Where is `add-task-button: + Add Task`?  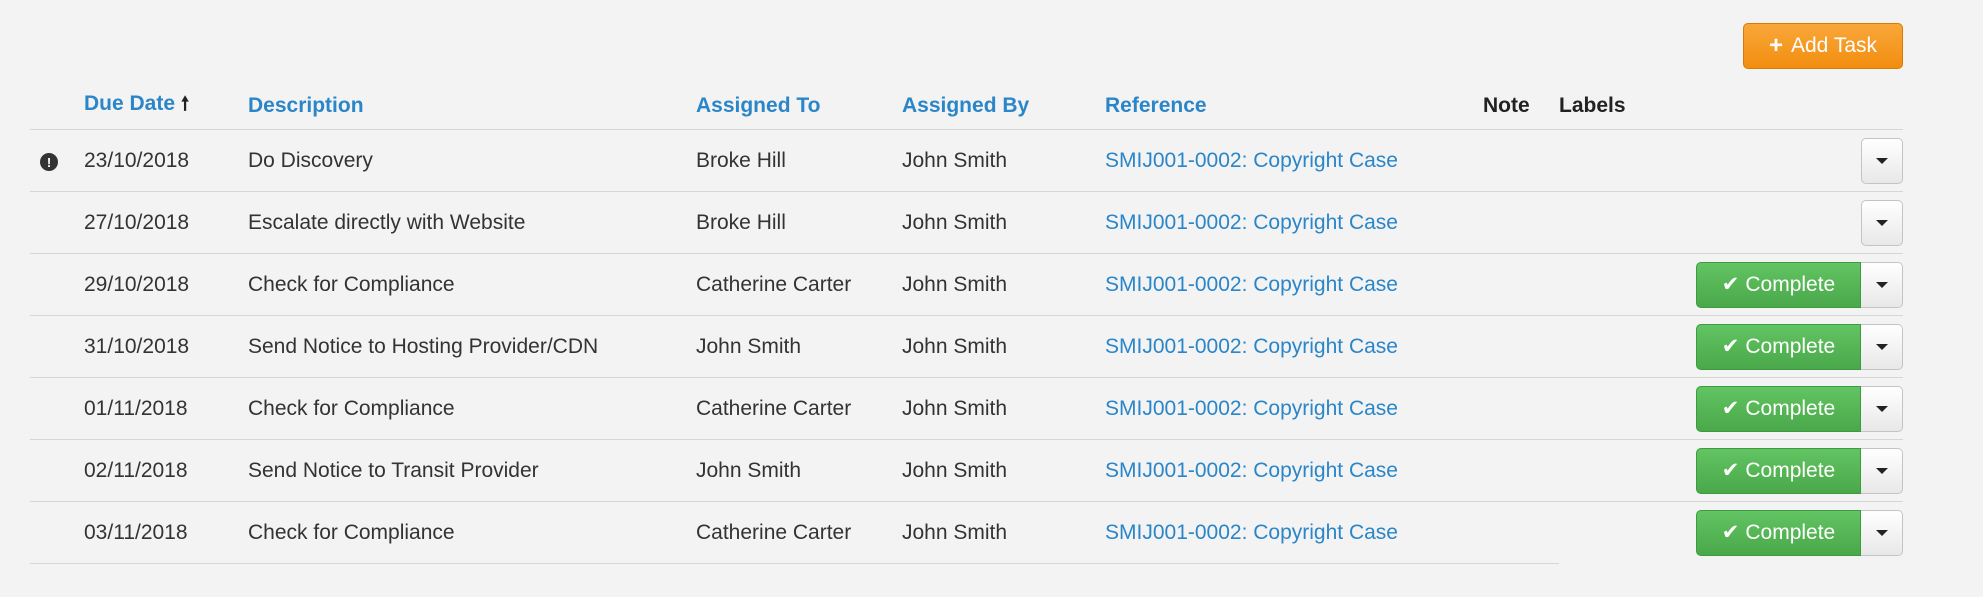
add-task-button: + Add Task is located at coordinates (1823, 46).